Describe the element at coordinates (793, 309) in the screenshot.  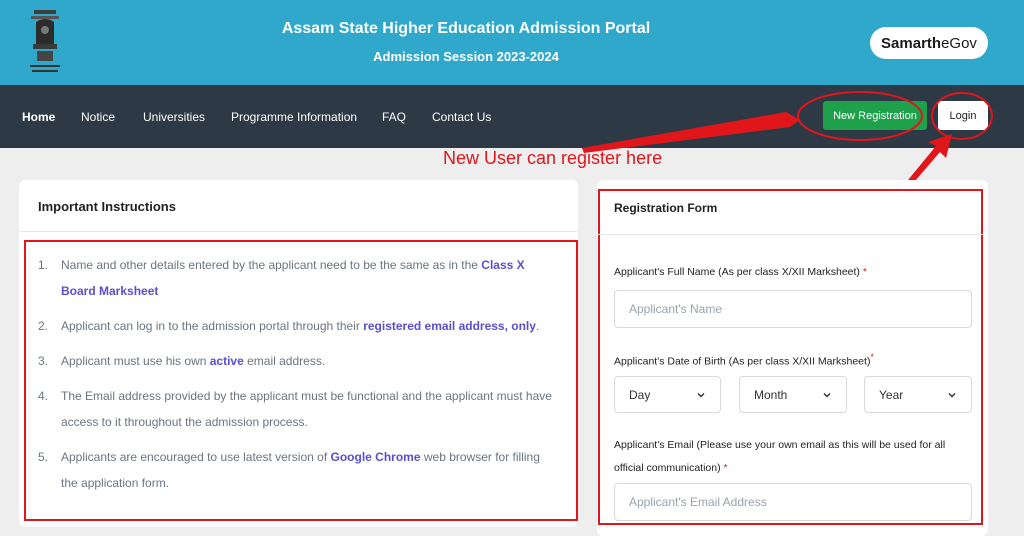
I see `full-name-input` at that location.